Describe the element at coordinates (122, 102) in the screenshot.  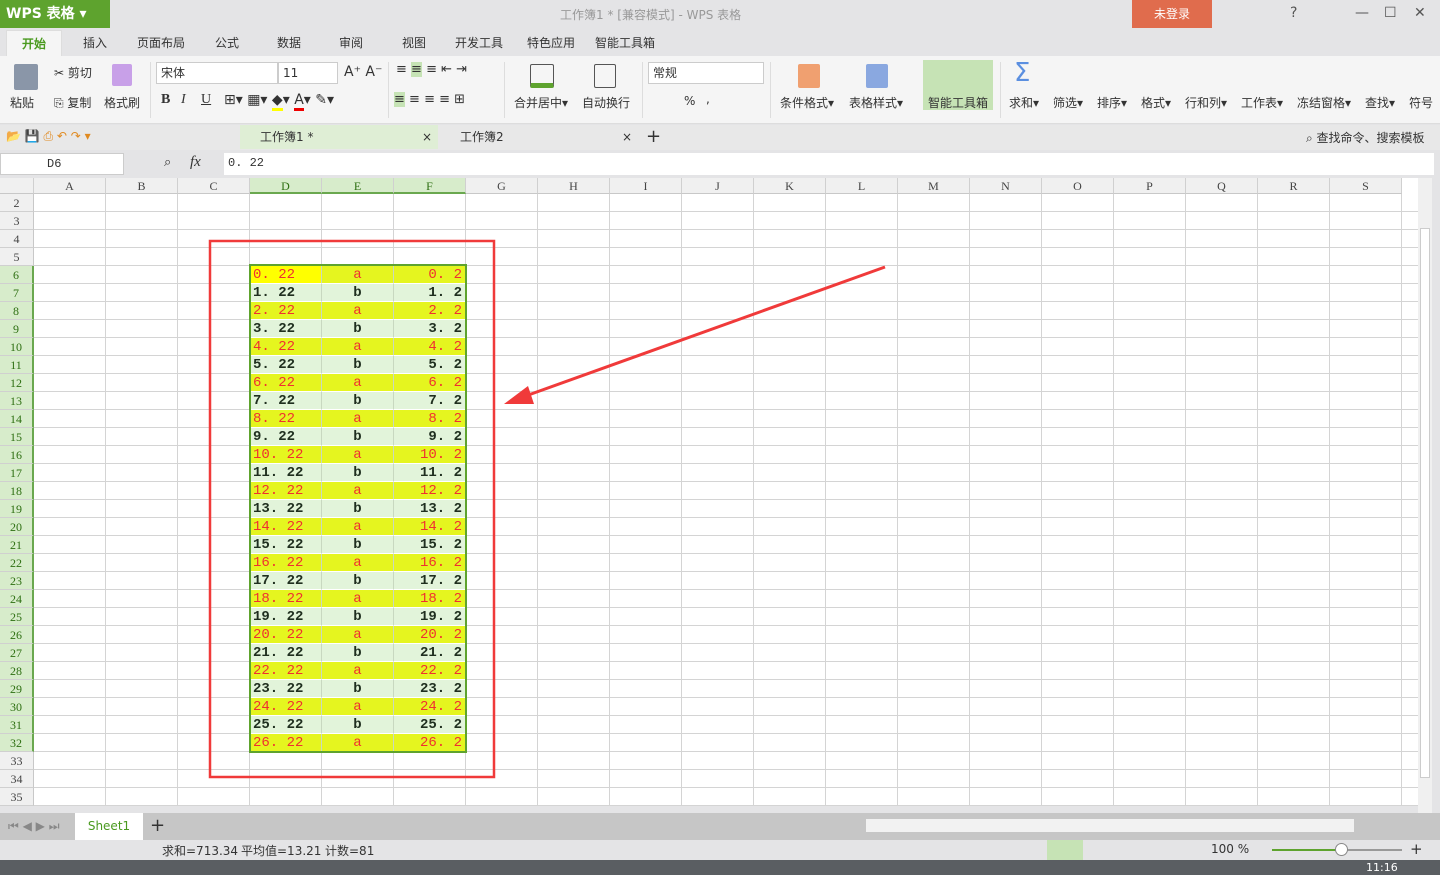
I see `format-painter-button: 格式刷` at that location.